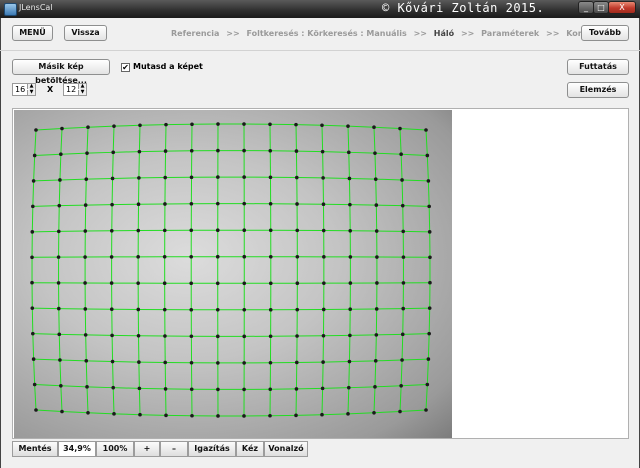  What do you see at coordinates (195, 33) in the screenshot?
I see `breadcrumb-step-referencia: Referencia` at bounding box center [195, 33].